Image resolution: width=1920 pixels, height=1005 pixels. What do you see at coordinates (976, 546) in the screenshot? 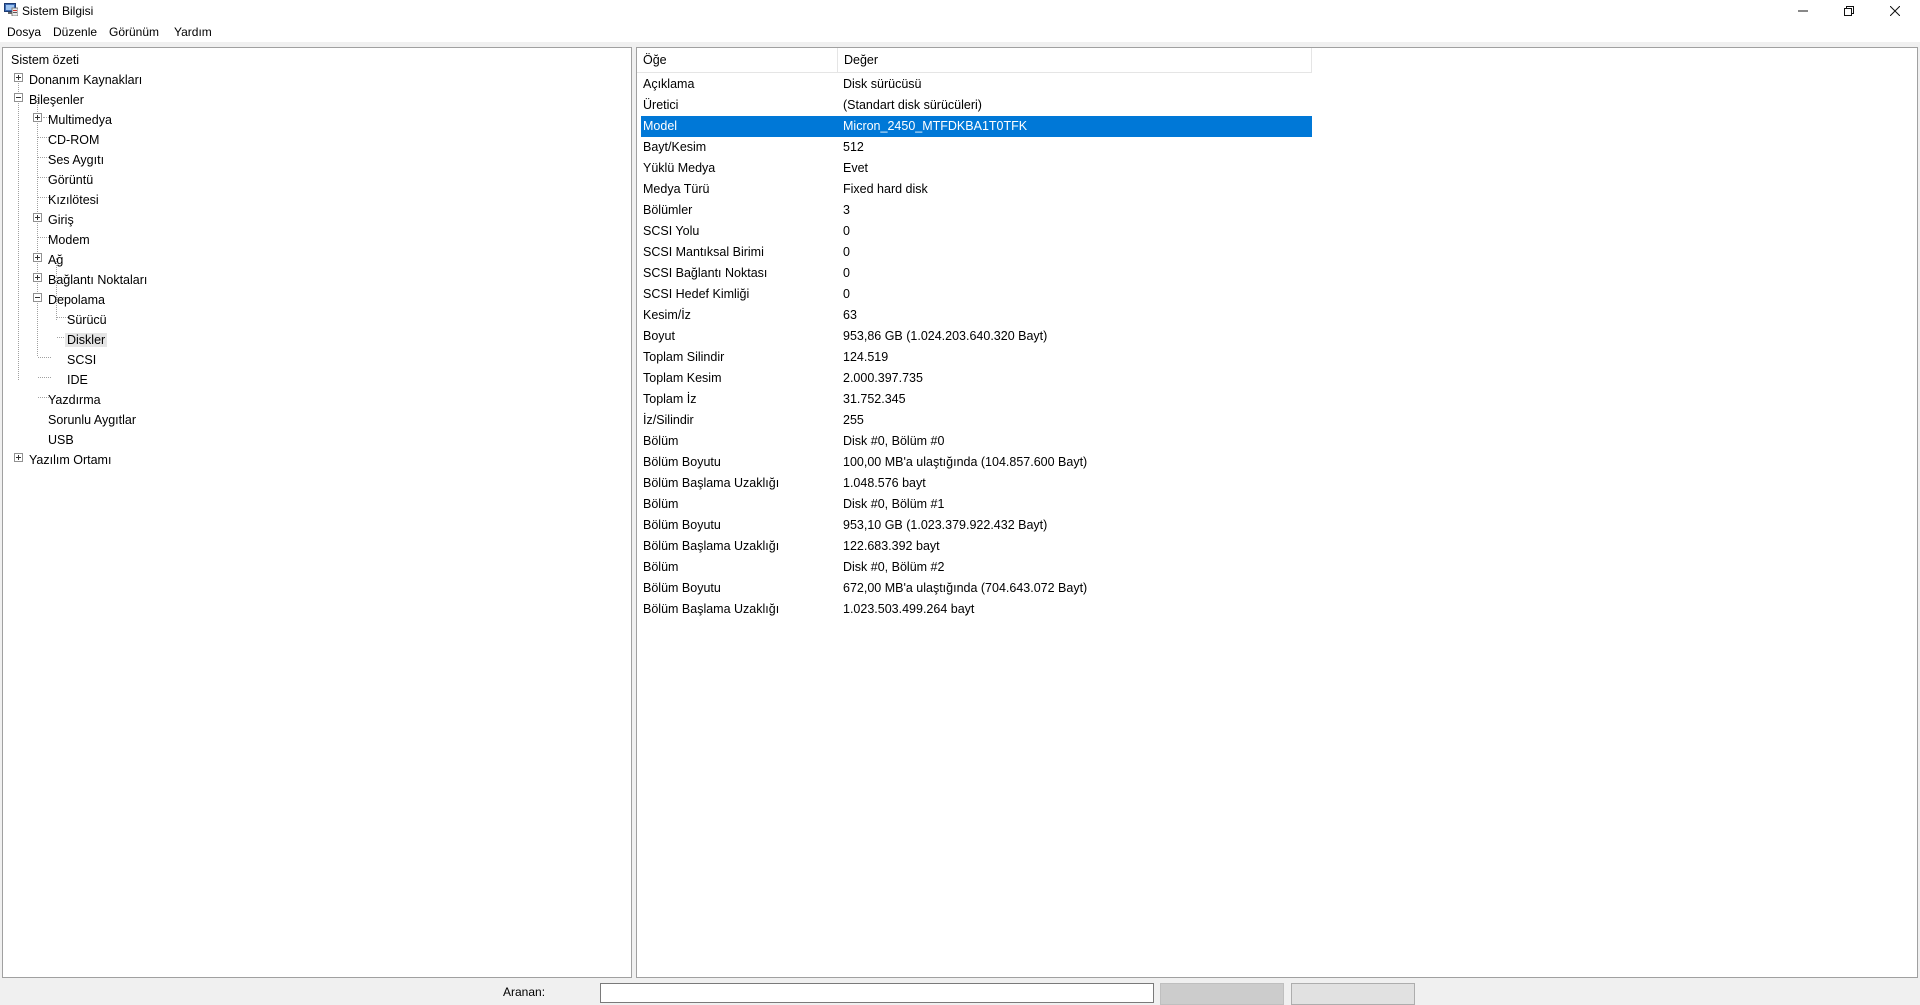
I see `table-row: Bölüm Başlama Uzaklığı 122.683.392 bayt` at bounding box center [976, 546].